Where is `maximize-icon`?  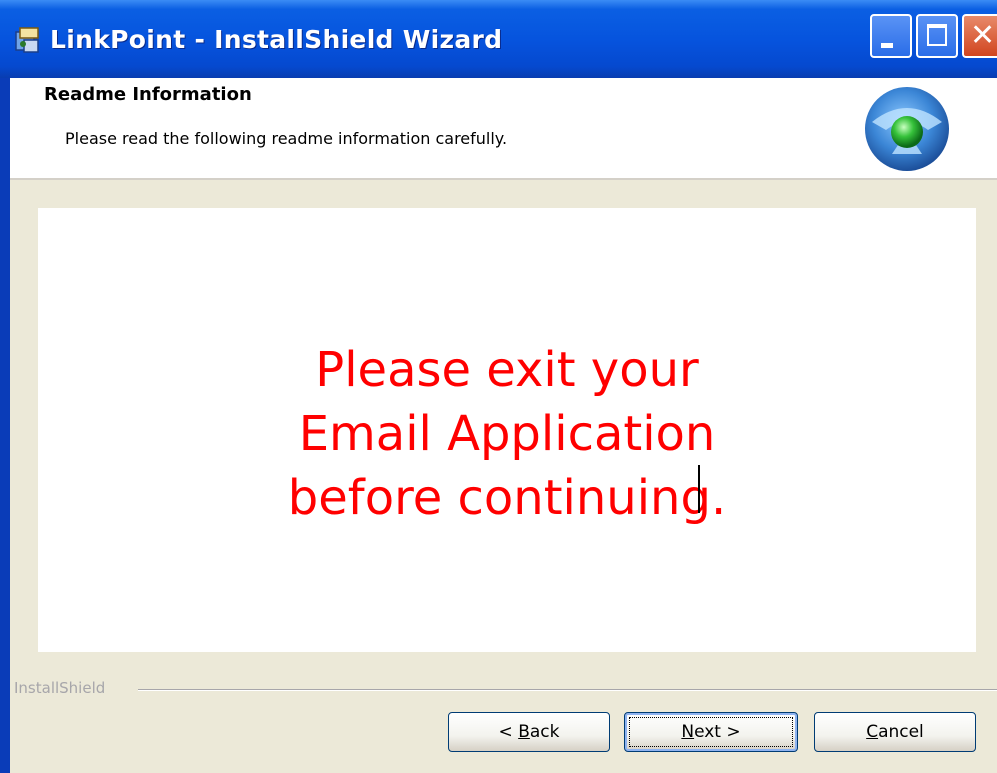
maximize-icon is located at coordinates (937, 35).